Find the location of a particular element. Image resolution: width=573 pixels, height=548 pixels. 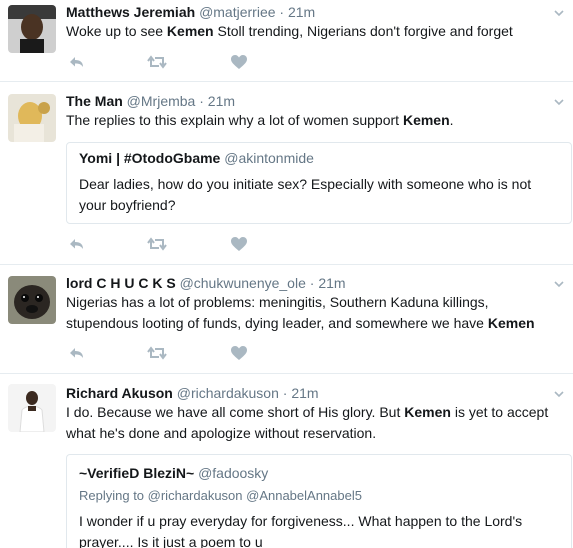

tweet-header: The Man @Mrjemba · 21m is located at coordinates (150, 101).